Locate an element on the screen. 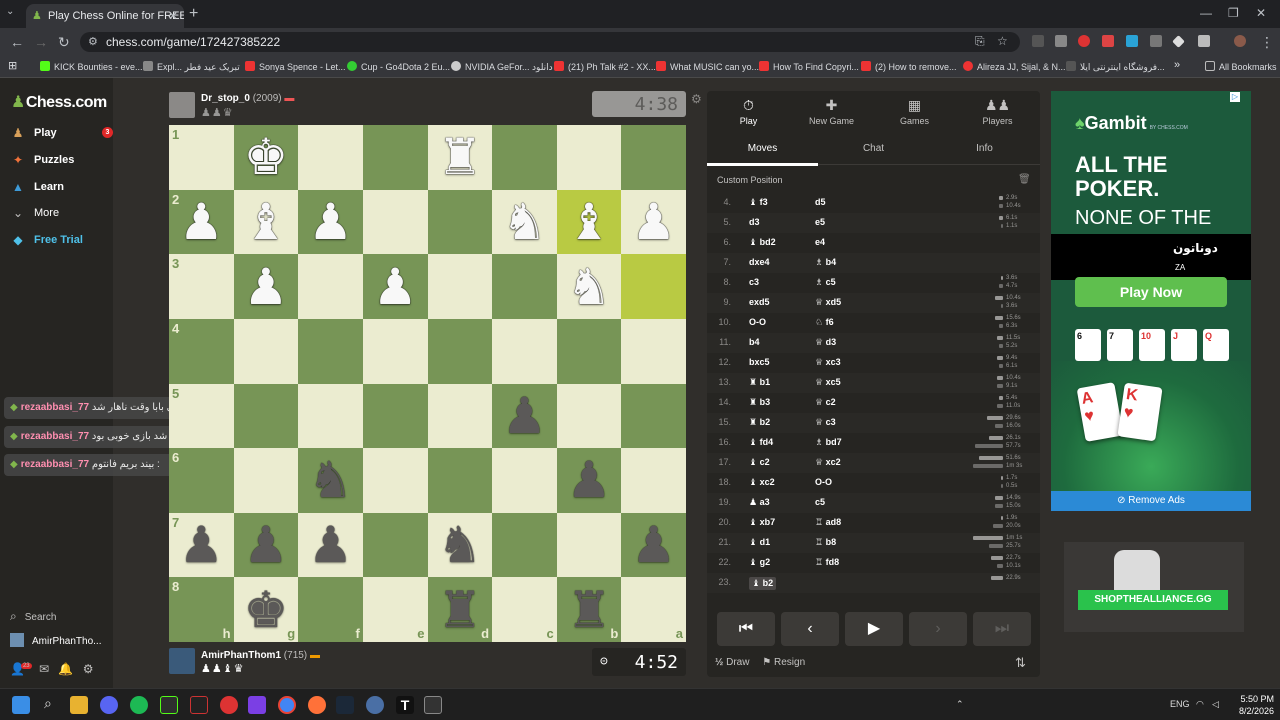  player-name: AmirPhanThom1 (715) ▬ is located at coordinates (260, 655).